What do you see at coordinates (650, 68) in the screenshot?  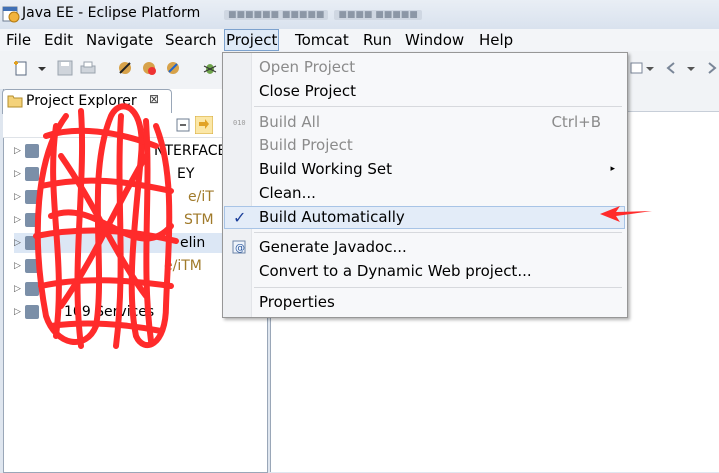 I see `prev-edit-dropdown-icon` at bounding box center [650, 68].